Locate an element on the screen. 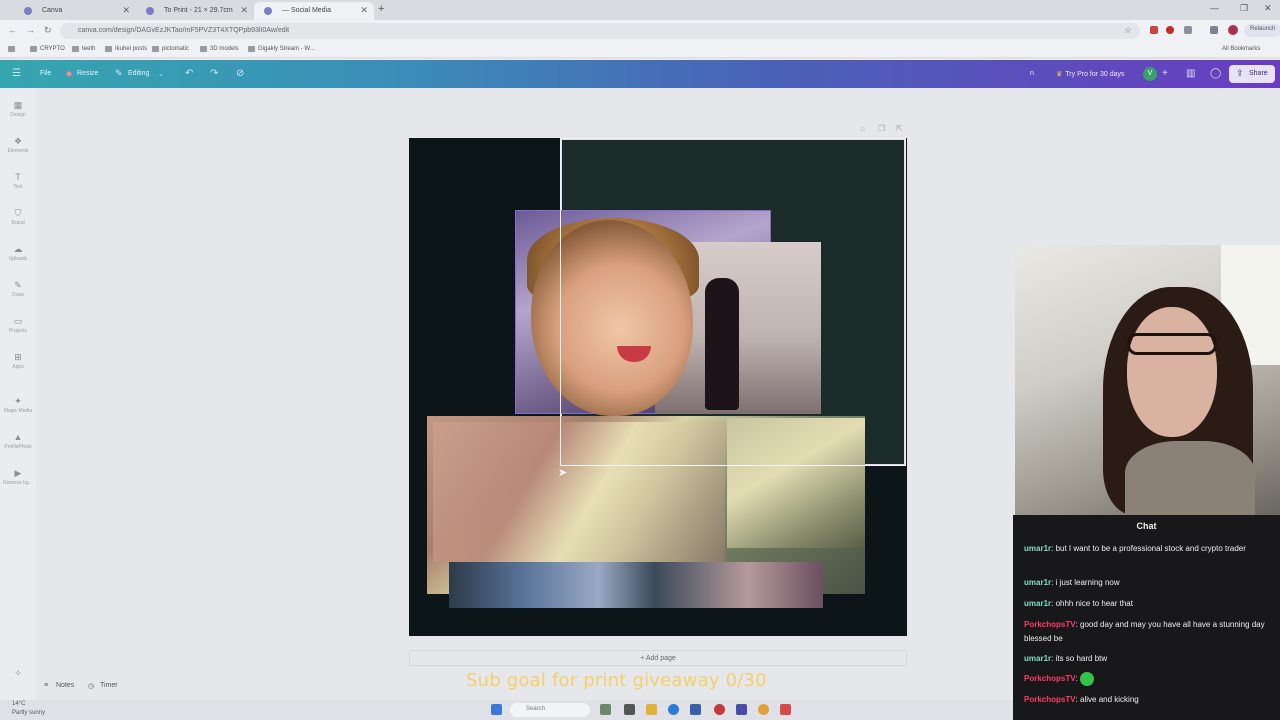  bookmark-item: teeth is located at coordinates (83, 49).